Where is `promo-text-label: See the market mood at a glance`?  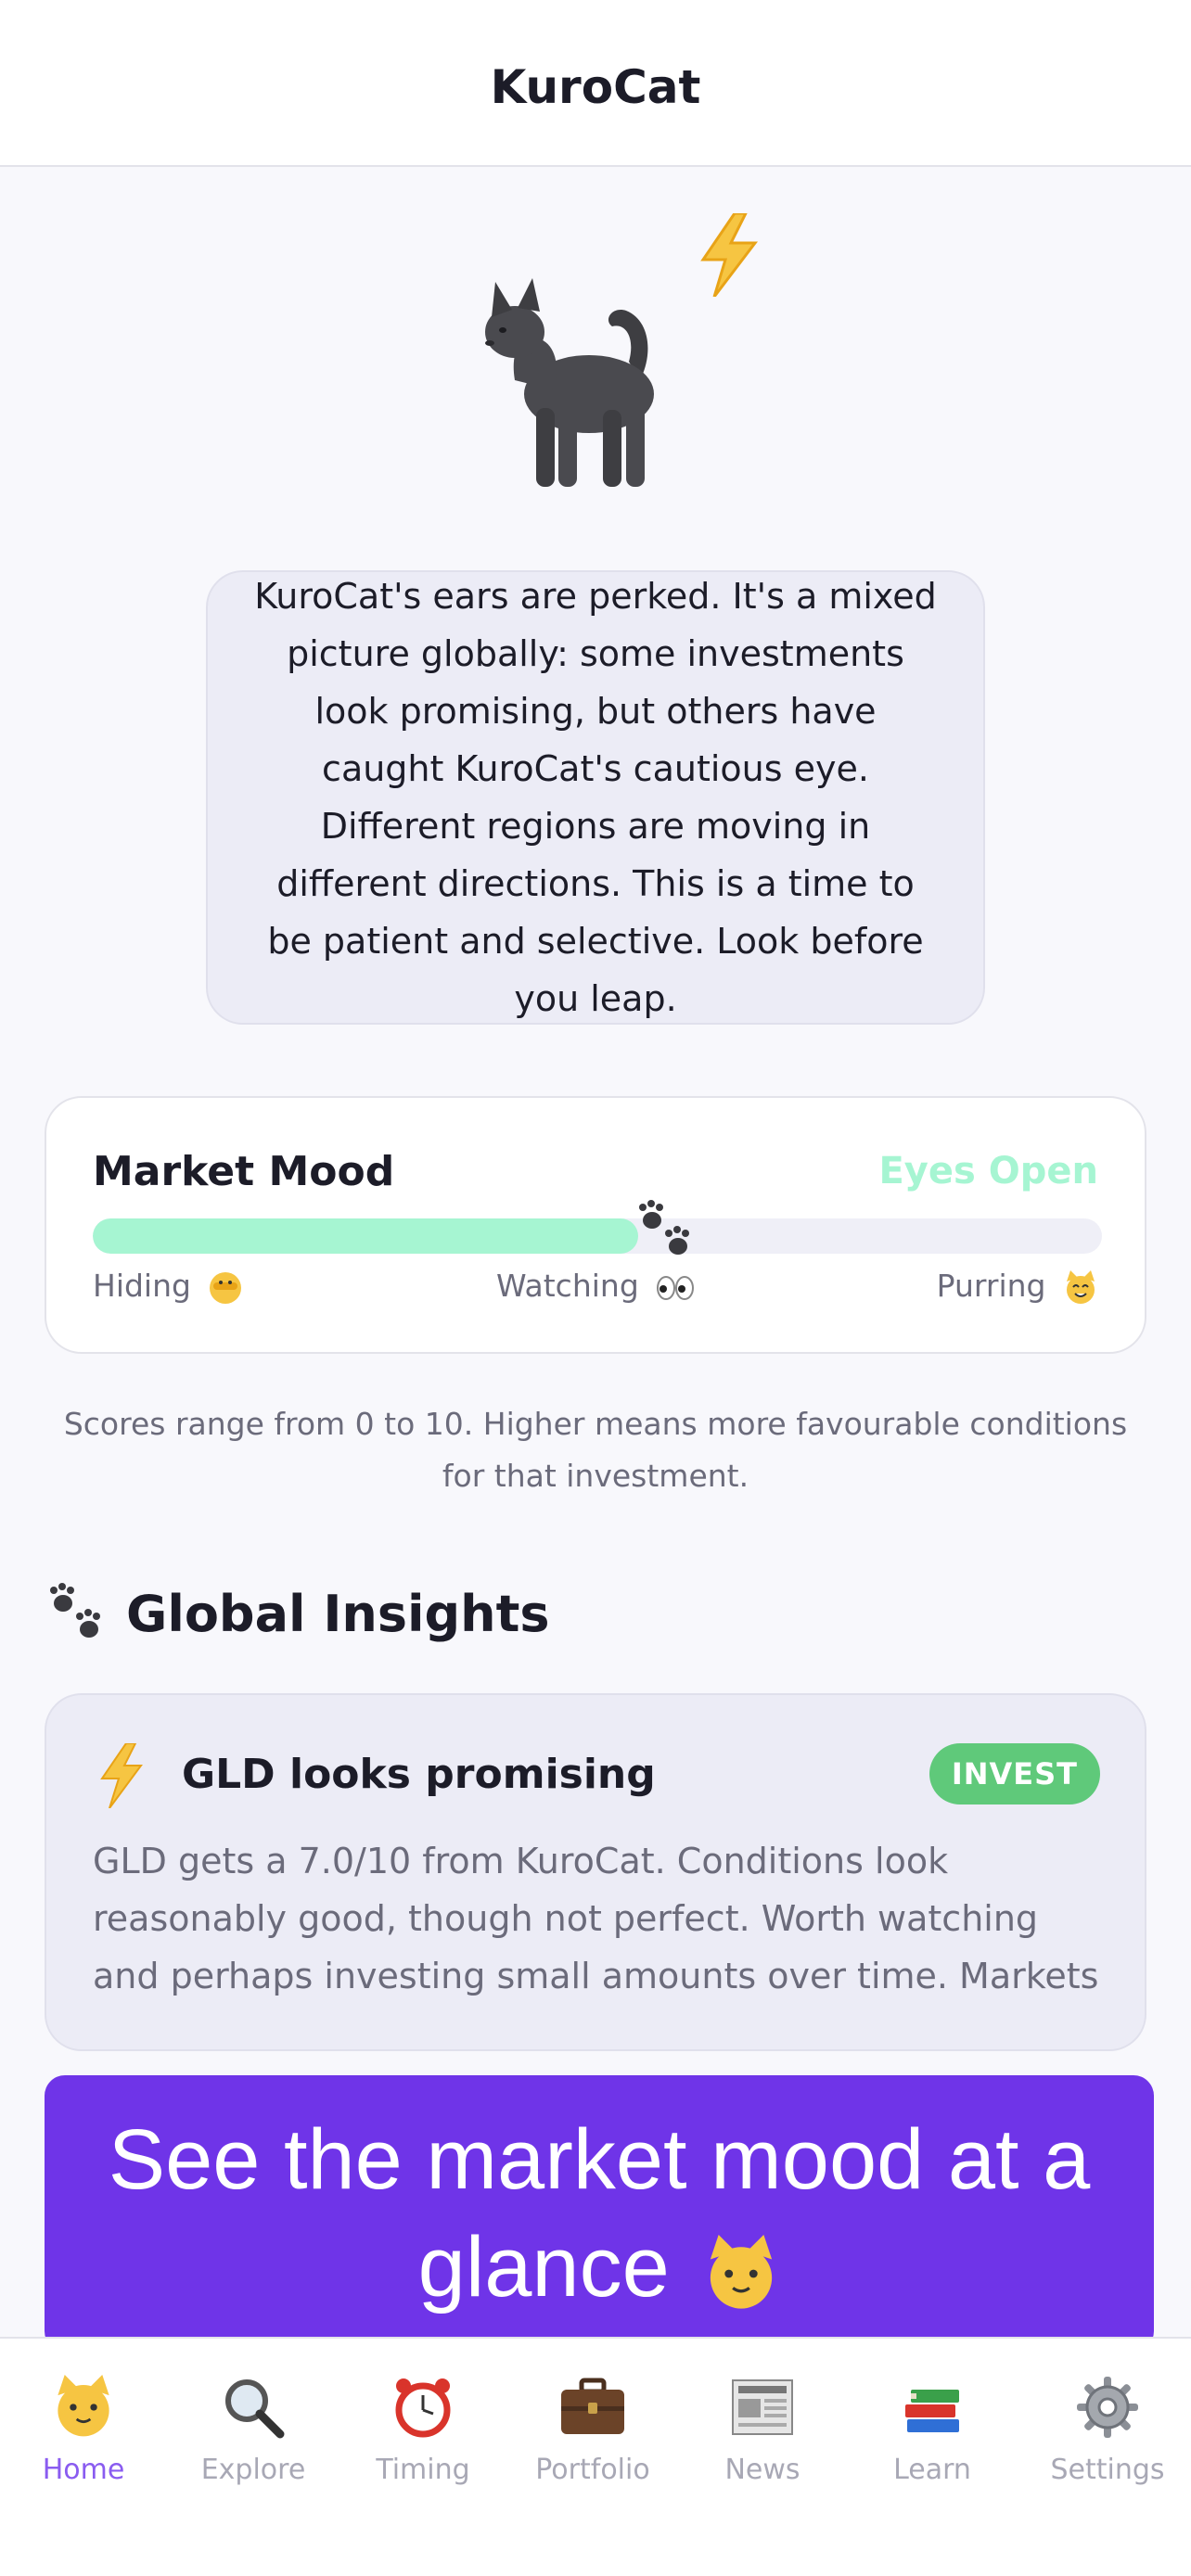
promo-text-label: See the market mood at a glance is located at coordinates (599, 2213).